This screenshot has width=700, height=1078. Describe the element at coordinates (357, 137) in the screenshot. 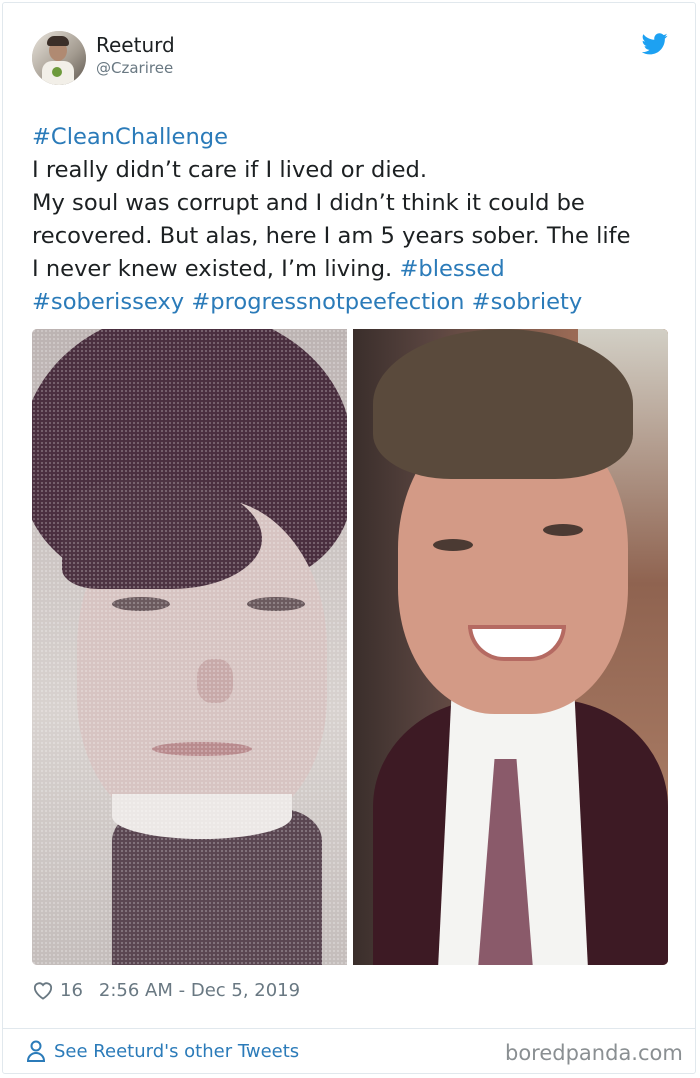

I see `tweet-text-line: #CleanChallenge` at that location.